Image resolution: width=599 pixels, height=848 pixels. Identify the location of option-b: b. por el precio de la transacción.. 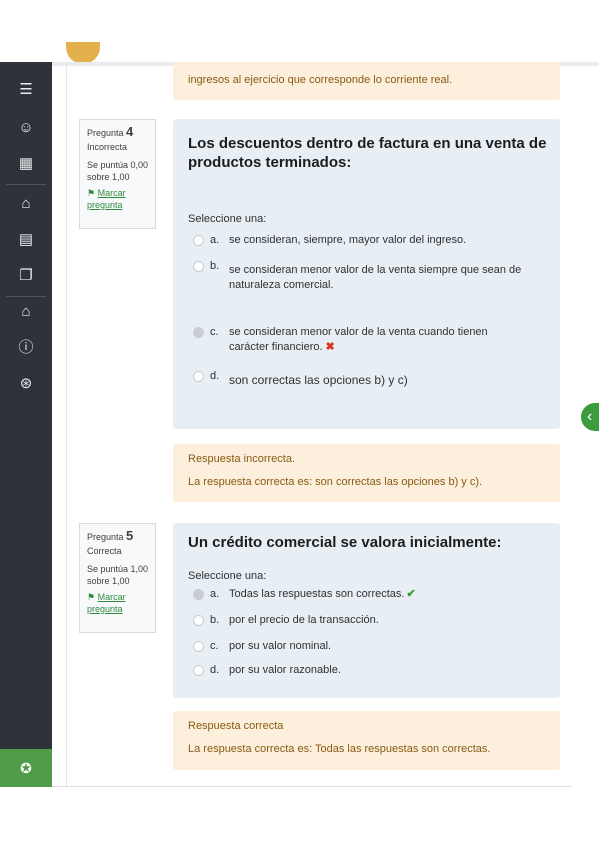
(363, 621).